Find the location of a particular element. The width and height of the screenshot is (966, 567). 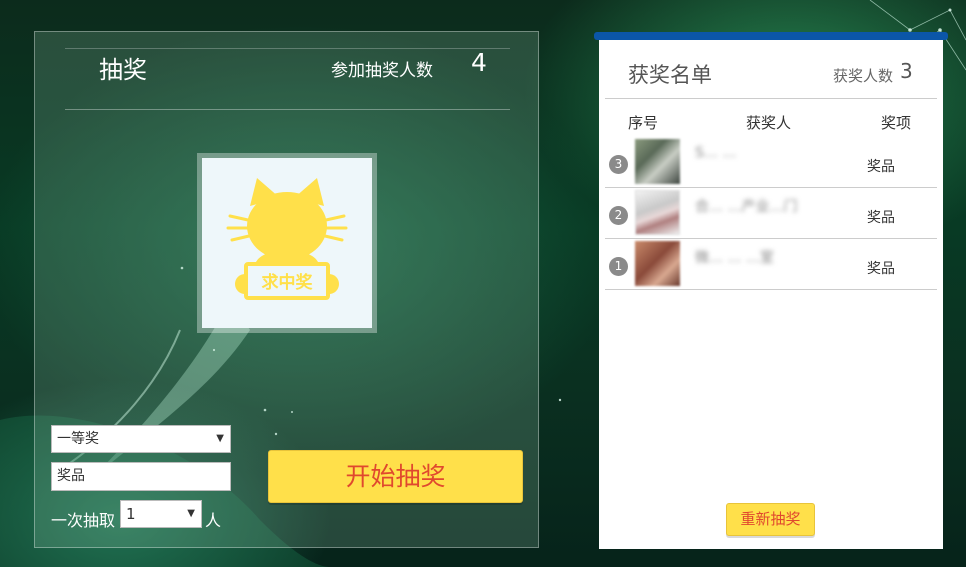

winner-name: 合… …产业…门 is located at coordinates (746, 207).